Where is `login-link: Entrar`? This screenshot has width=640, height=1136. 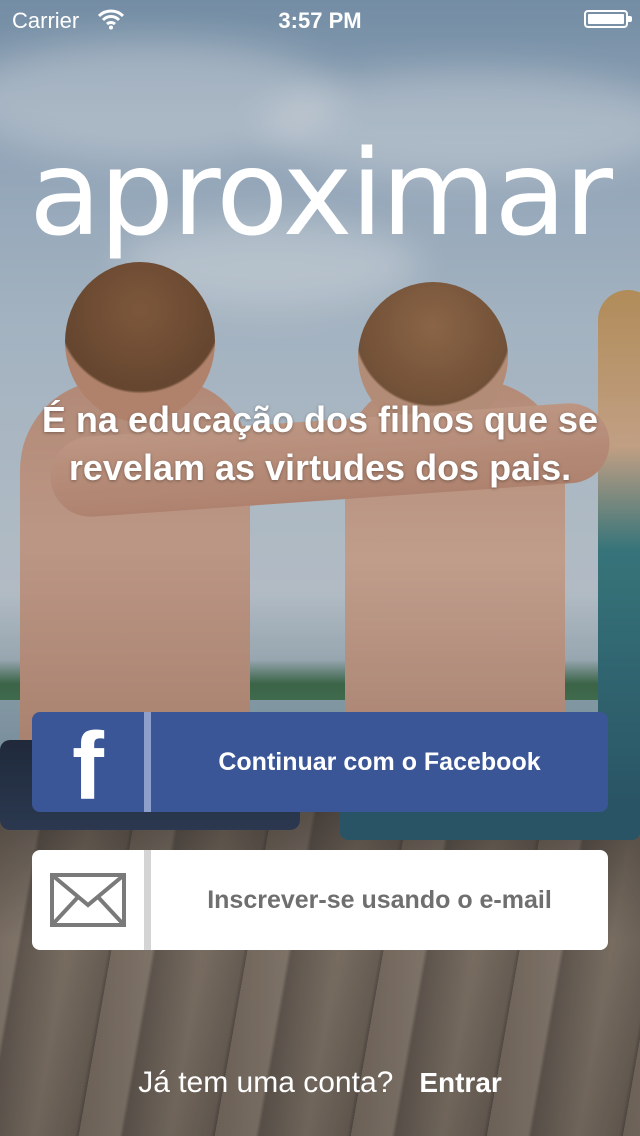 login-link: Entrar is located at coordinates (460, 1082).